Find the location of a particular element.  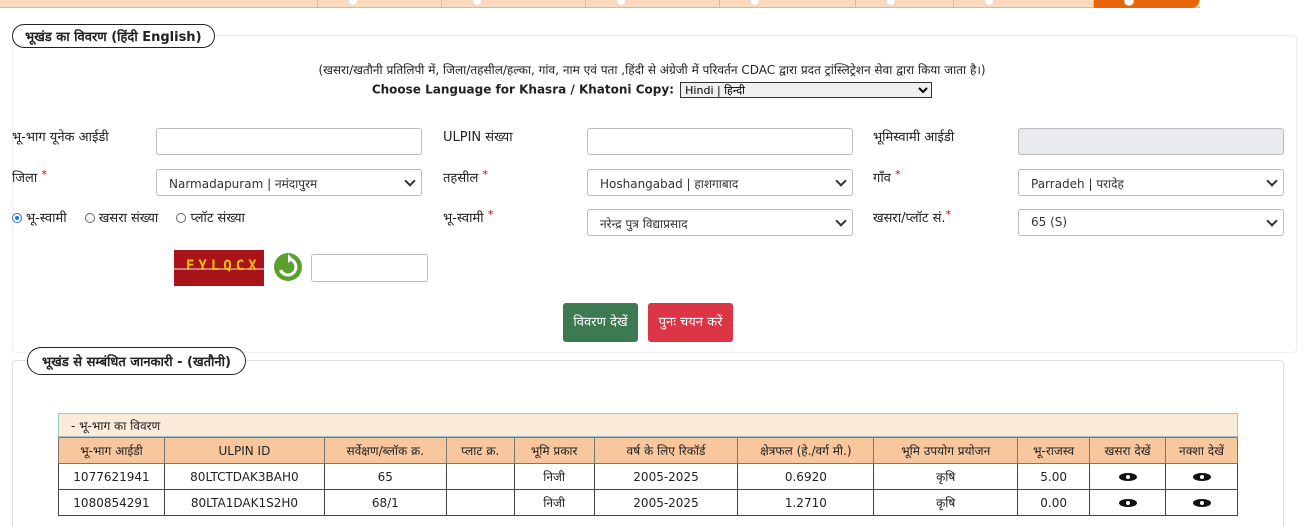

view-details-button: विवरण देखें is located at coordinates (600, 322).